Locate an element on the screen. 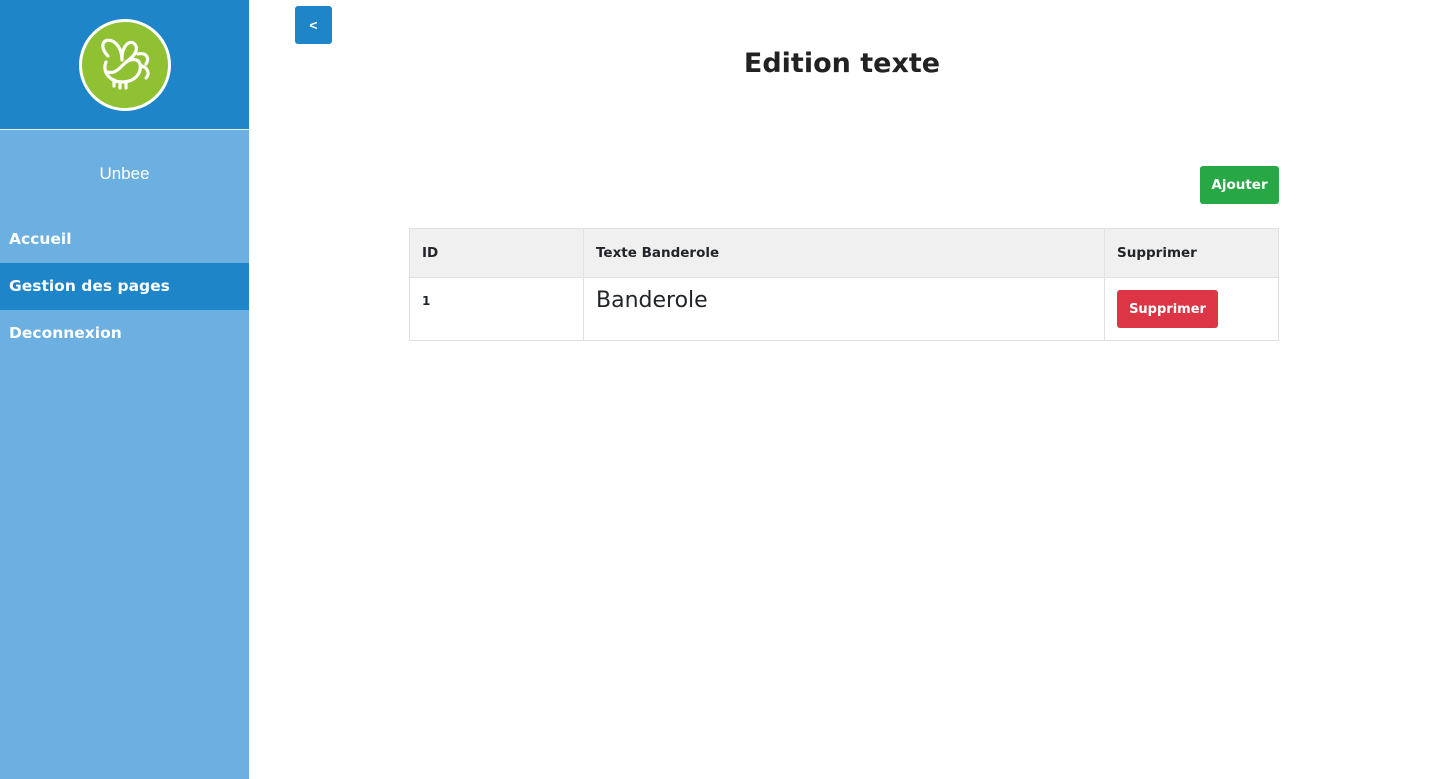  table-row: 1 Banderole Supprimer is located at coordinates (844, 309).